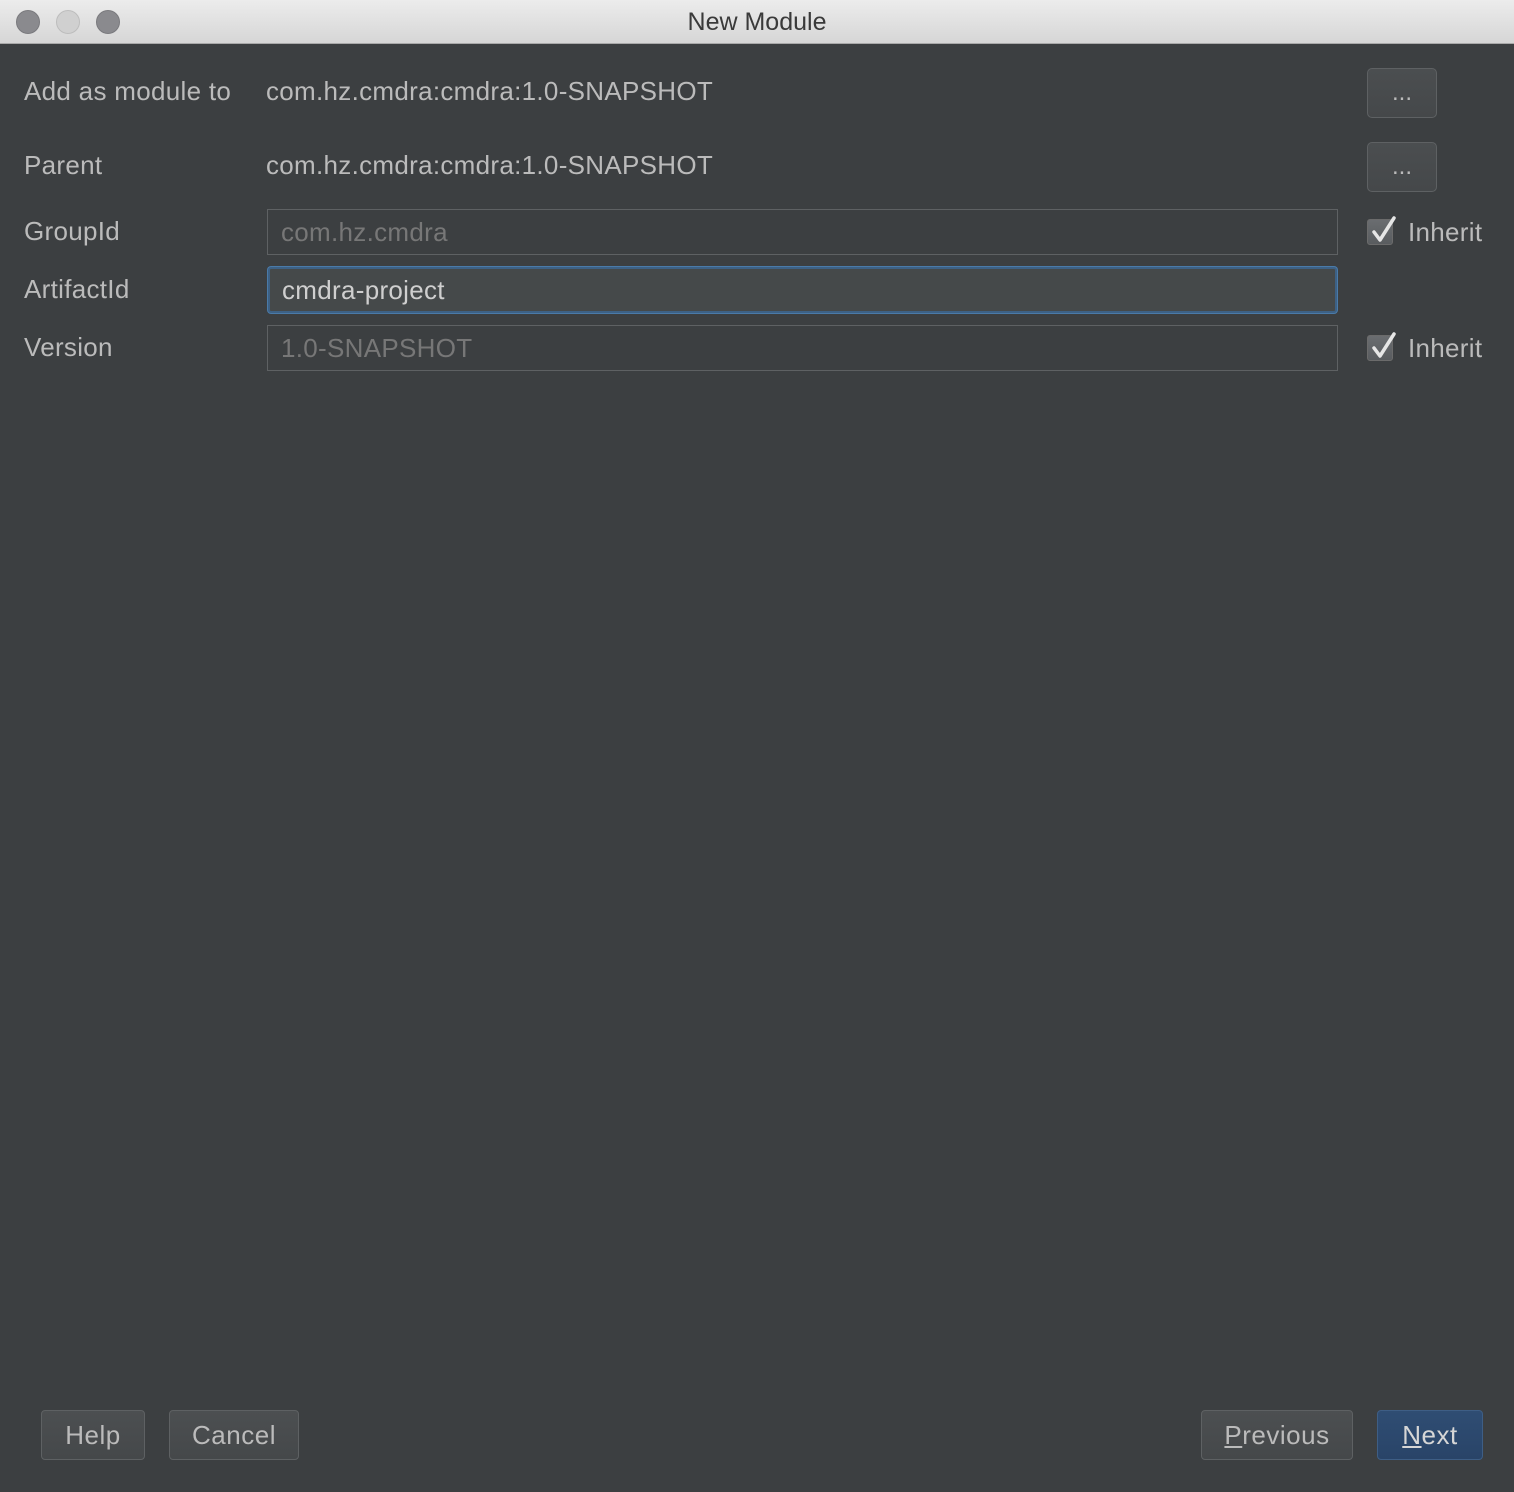 This screenshot has width=1514, height=1492. I want to click on parent-value: com.hz.cmdra:cmdra:1.0-SNAPSHOT, so click(490, 165).